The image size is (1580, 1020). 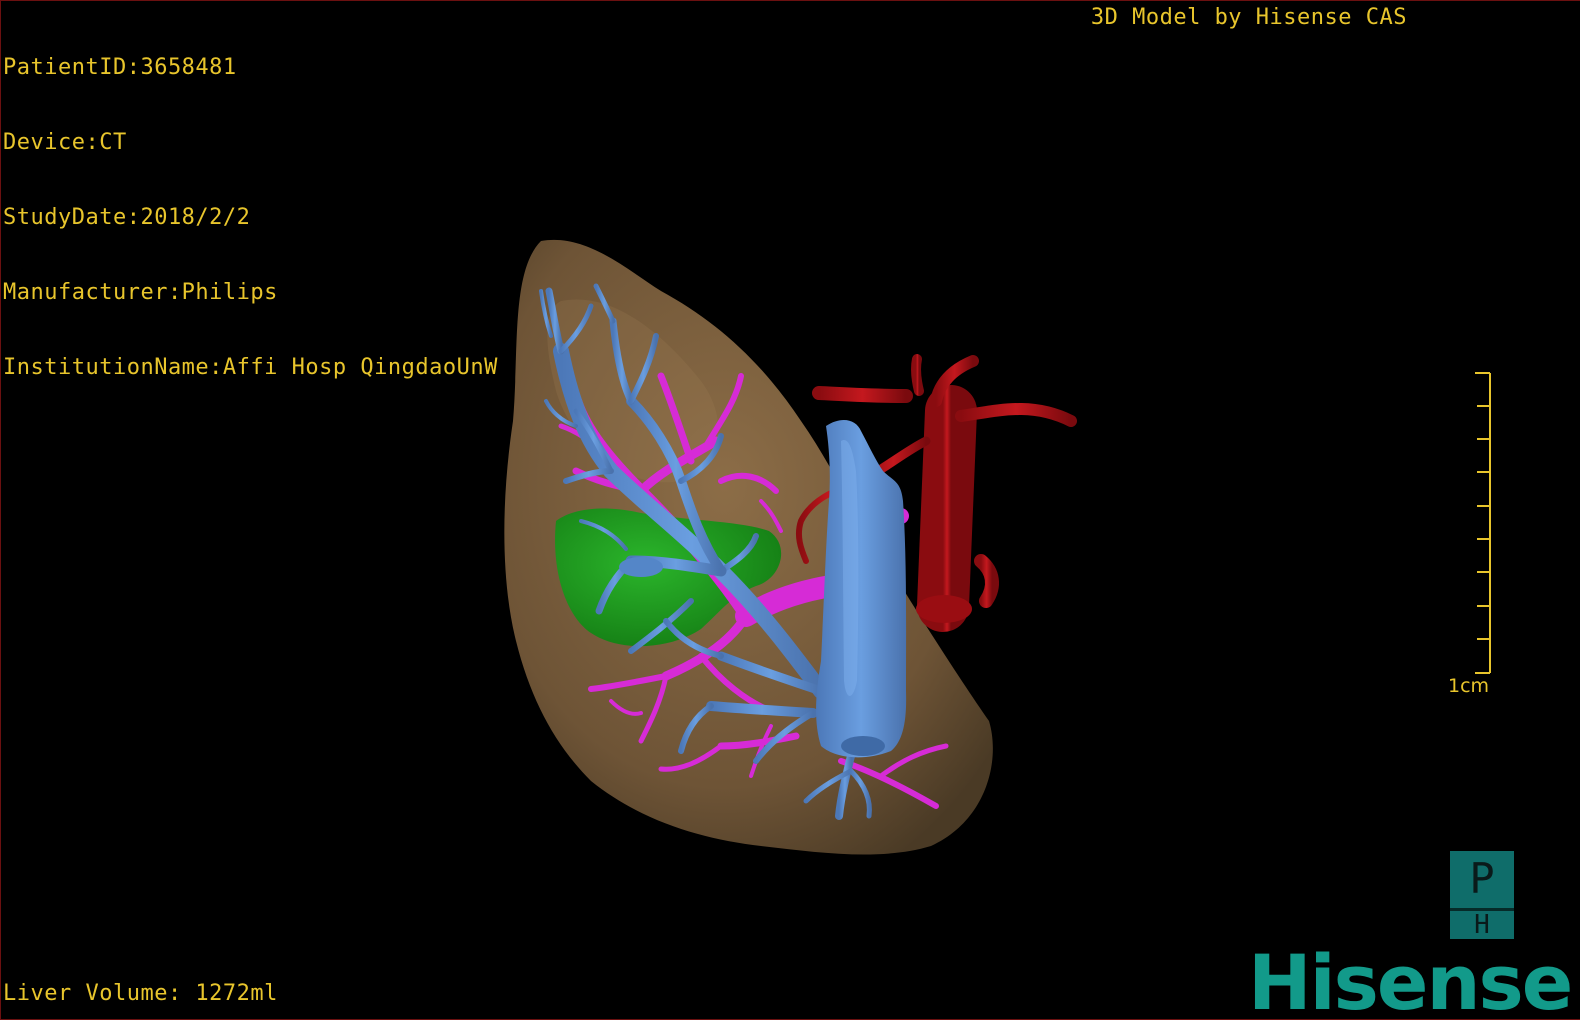 What do you see at coordinates (1482, 925) in the screenshot?
I see `orientation-head-label: H` at bounding box center [1482, 925].